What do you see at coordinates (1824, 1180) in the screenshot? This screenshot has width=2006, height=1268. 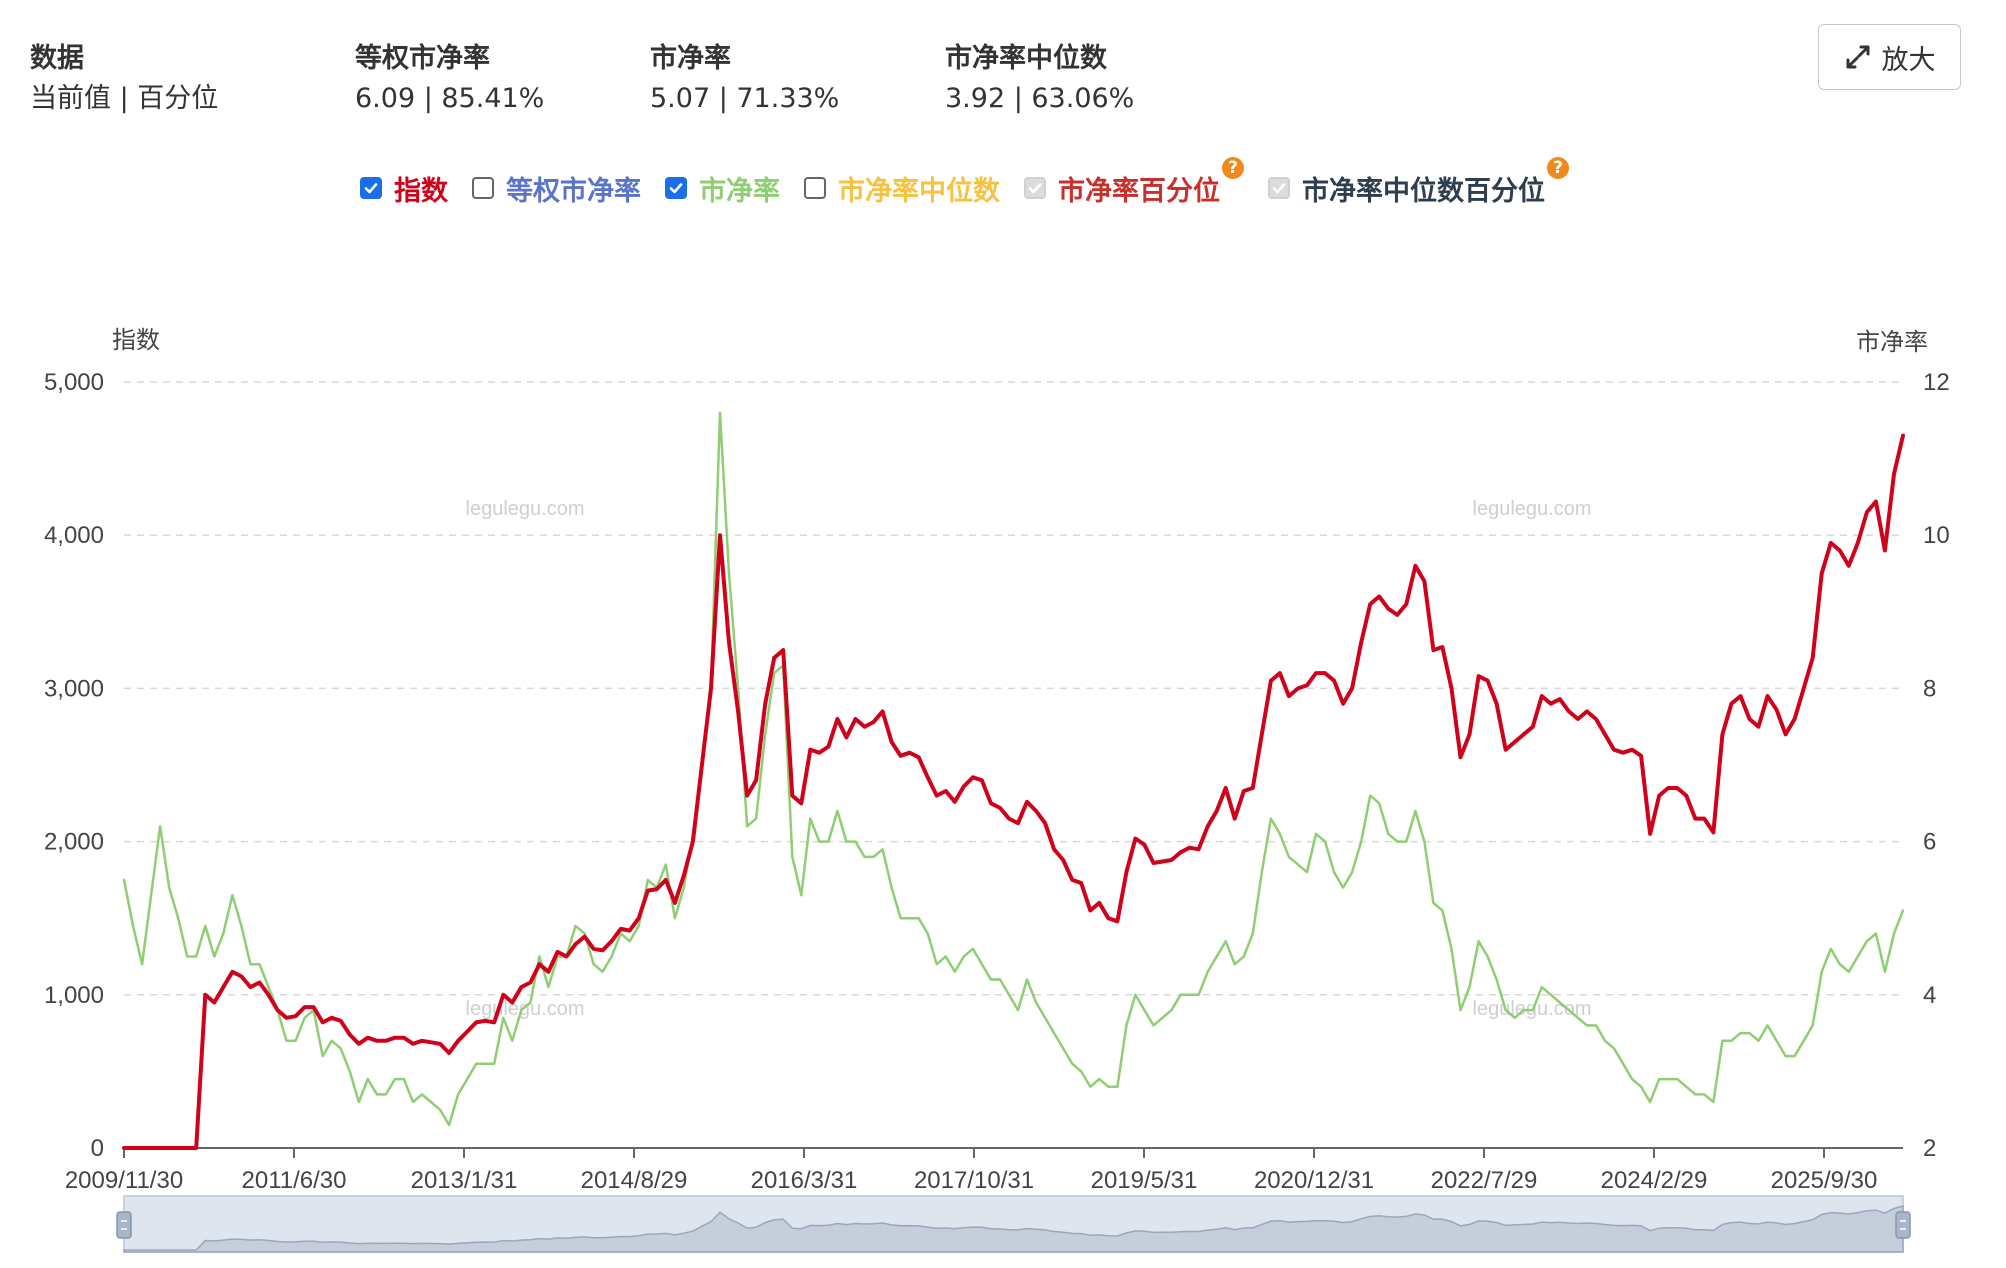 I see `x-tick-label: 2025/9/30` at bounding box center [1824, 1180].